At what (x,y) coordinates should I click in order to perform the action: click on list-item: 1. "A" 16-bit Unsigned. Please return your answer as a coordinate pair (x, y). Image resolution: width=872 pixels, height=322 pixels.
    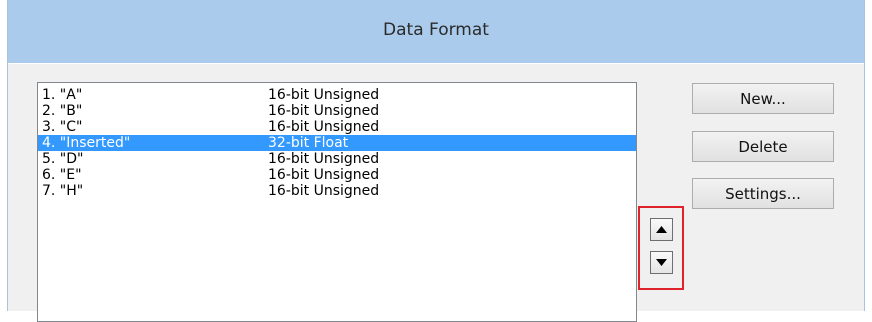
    Looking at the image, I should click on (337, 95).